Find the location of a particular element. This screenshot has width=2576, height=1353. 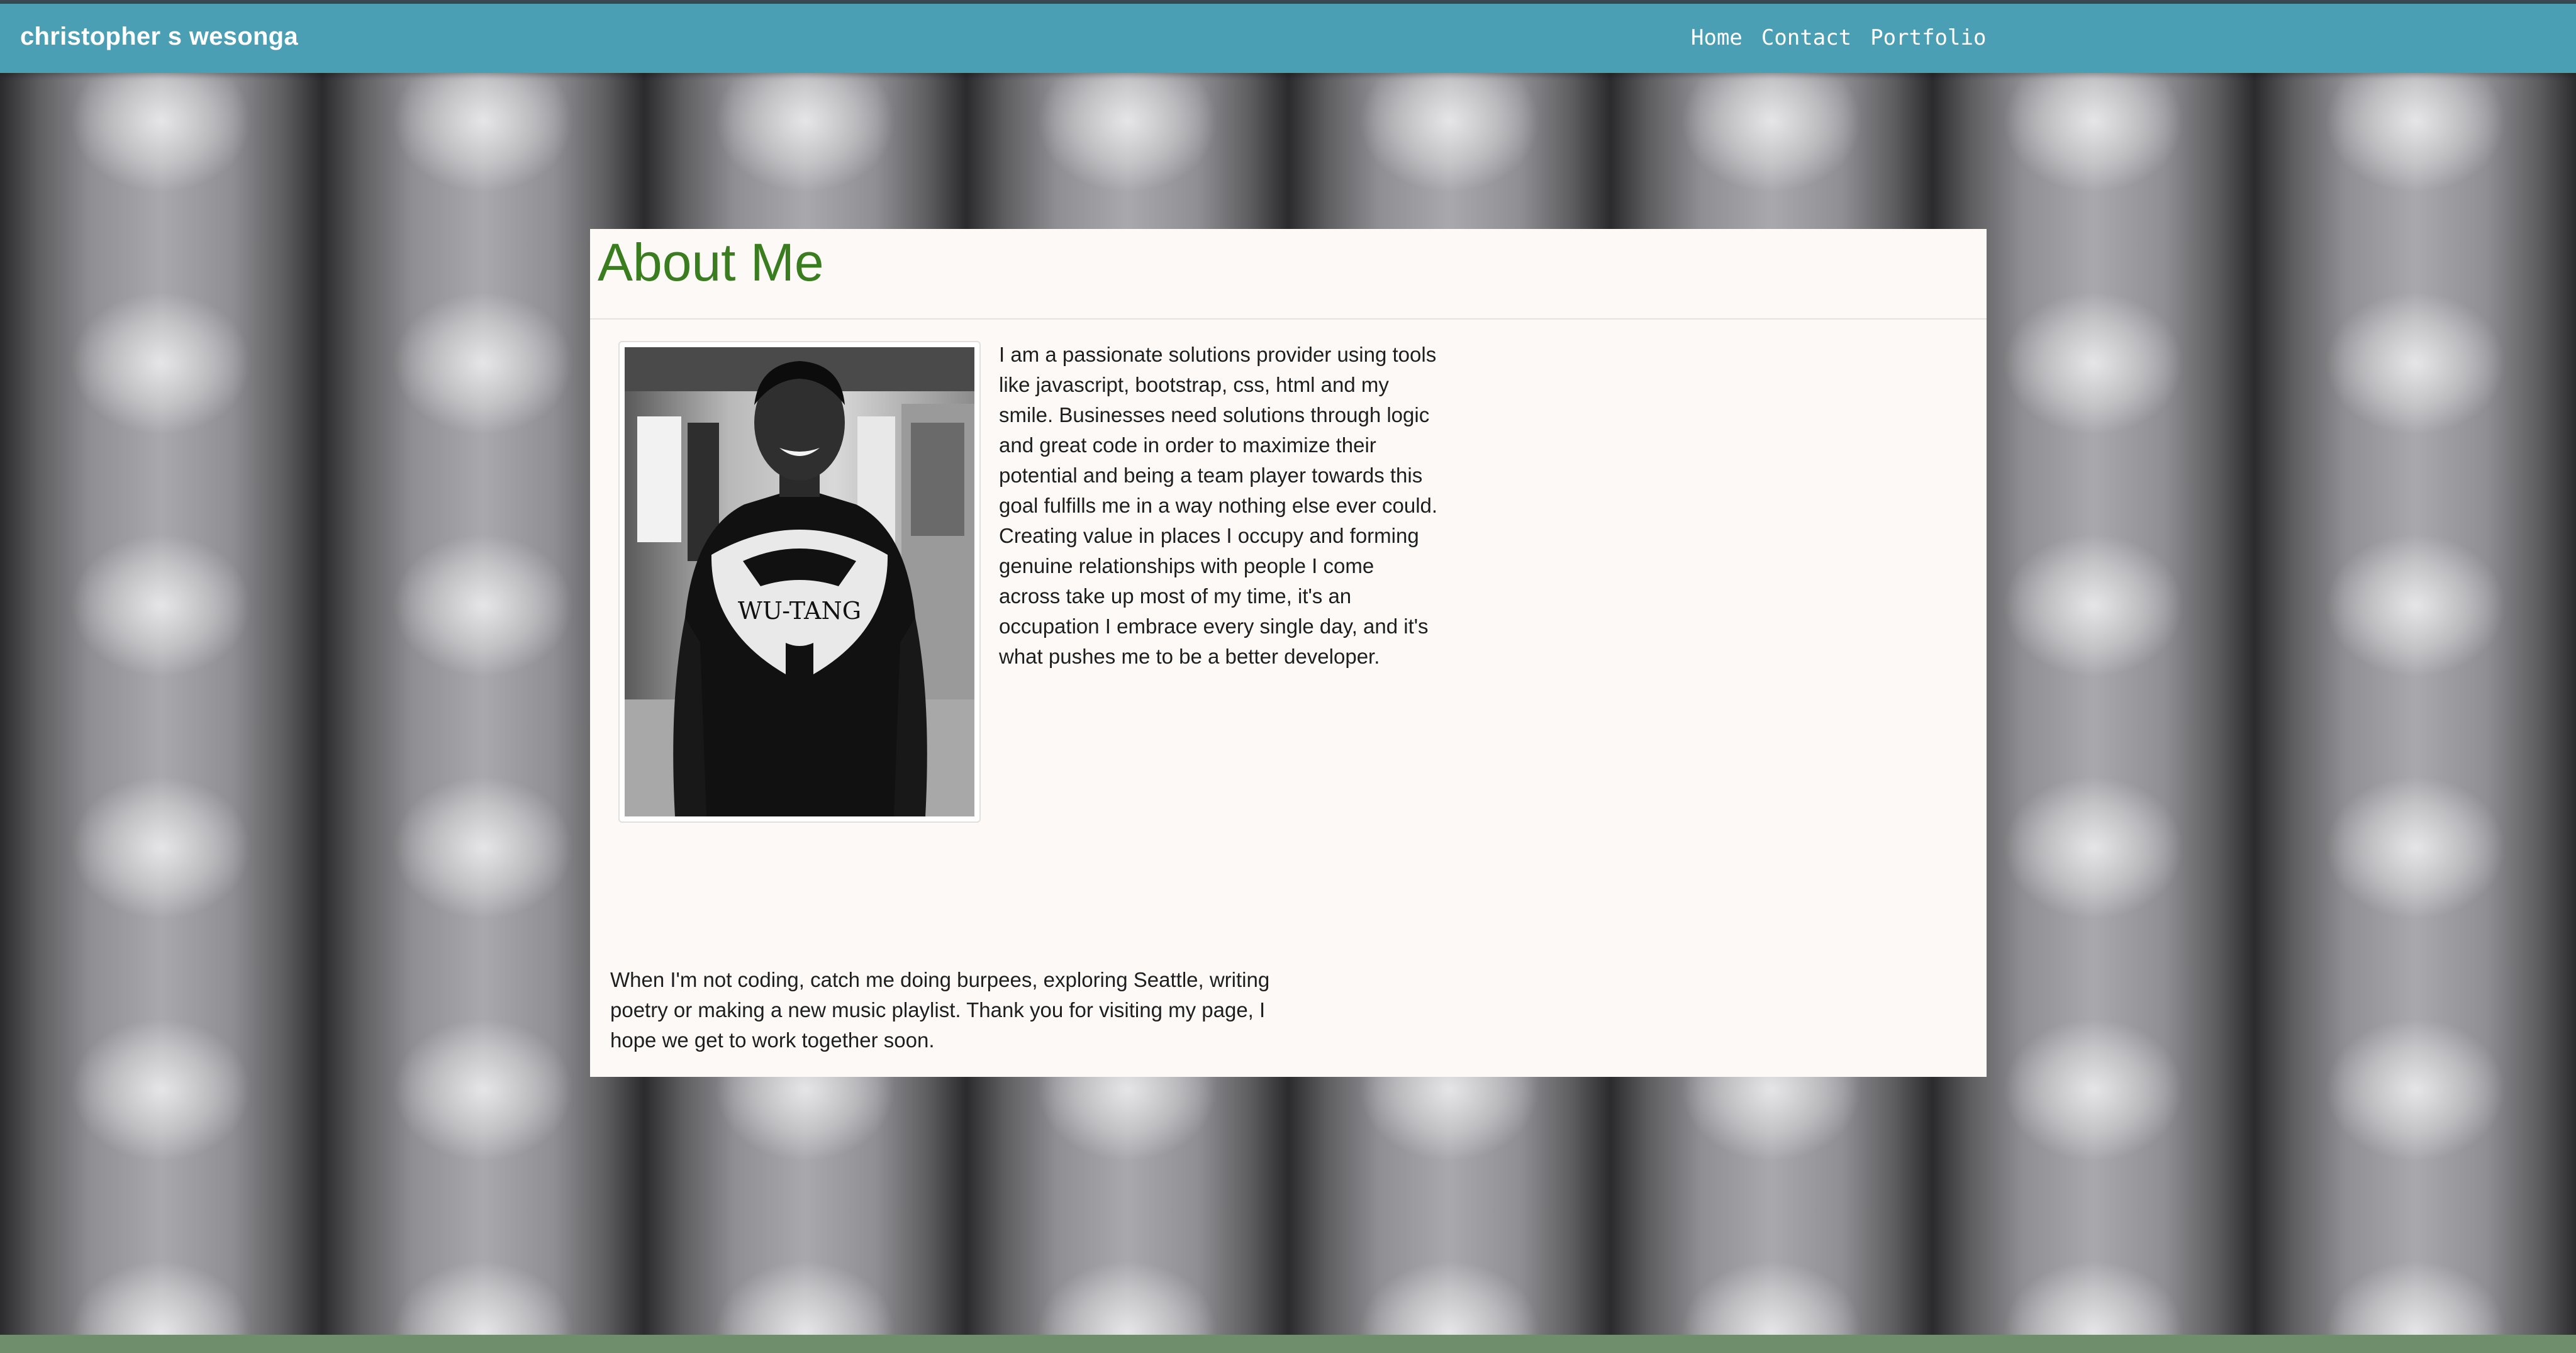

footer-bar is located at coordinates (1288, 1344).